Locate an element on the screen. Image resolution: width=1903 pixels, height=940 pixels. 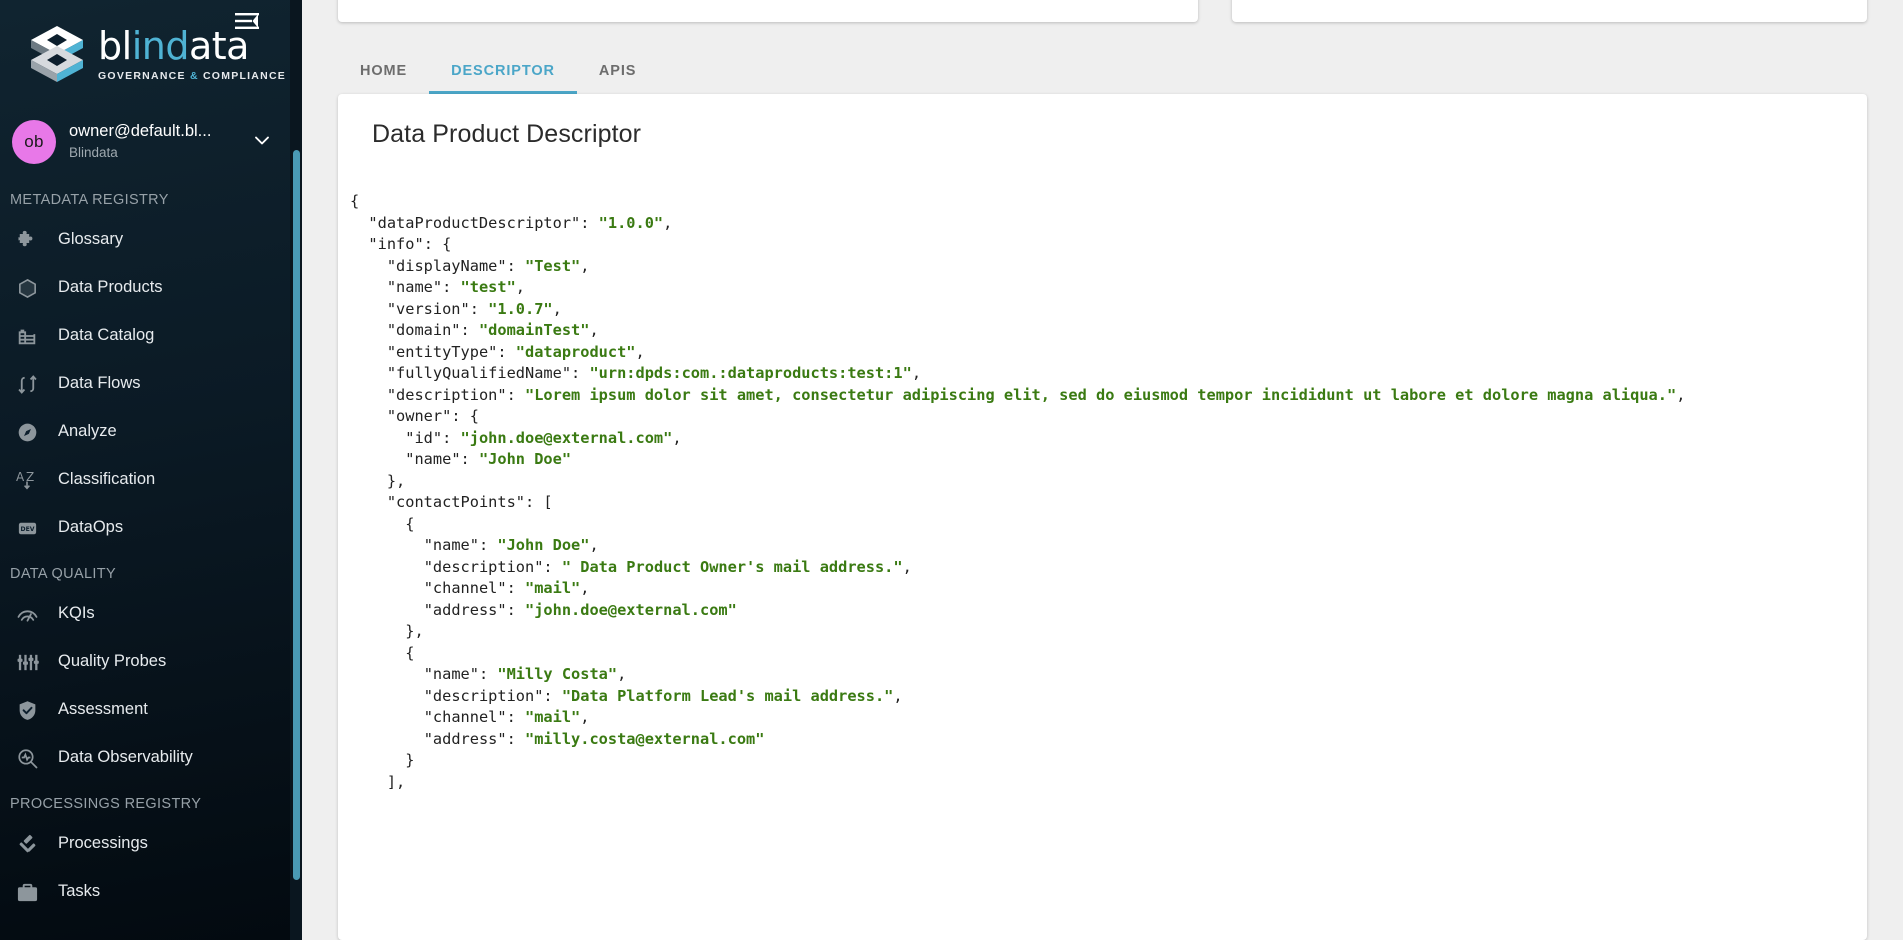
brand-tagline-amp: & is located at coordinates (194, 75).